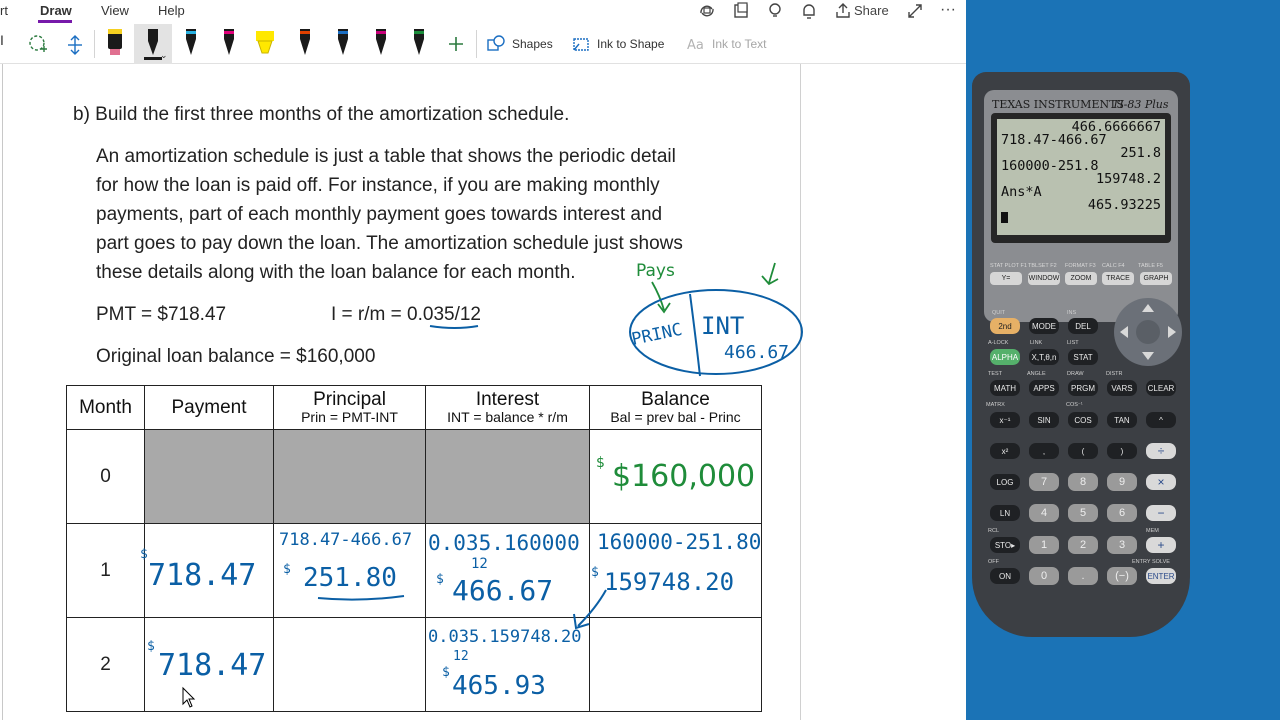 The height and width of the screenshot is (720, 1280). Describe the element at coordinates (843, 11) in the screenshot. I see `share-icon` at that location.